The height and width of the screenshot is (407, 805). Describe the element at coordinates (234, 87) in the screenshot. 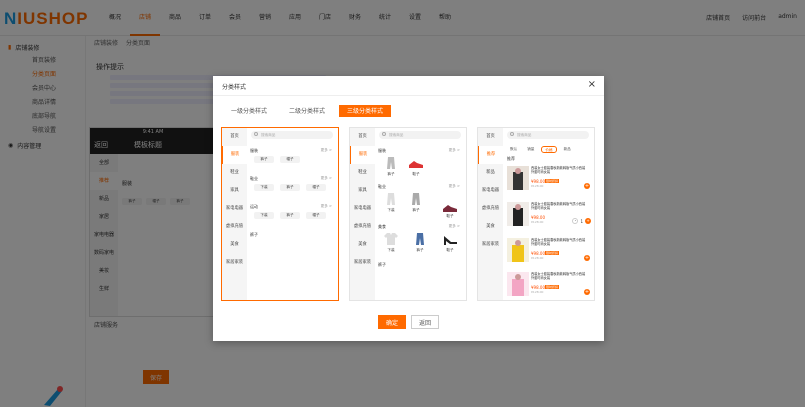

I see `dialog-title: 分类样式` at that location.